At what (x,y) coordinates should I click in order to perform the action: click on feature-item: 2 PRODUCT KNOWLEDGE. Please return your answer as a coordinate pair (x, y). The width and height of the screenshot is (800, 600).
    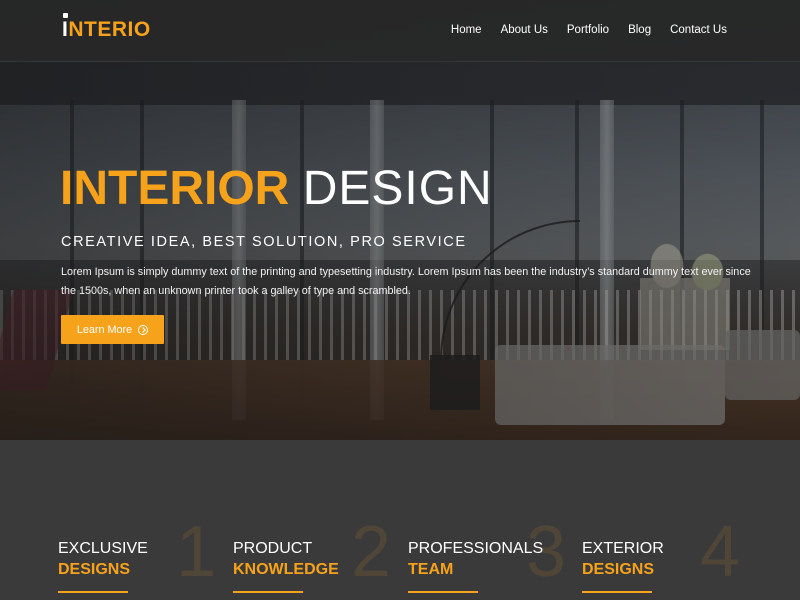
    Looking at the image, I should click on (320, 520).